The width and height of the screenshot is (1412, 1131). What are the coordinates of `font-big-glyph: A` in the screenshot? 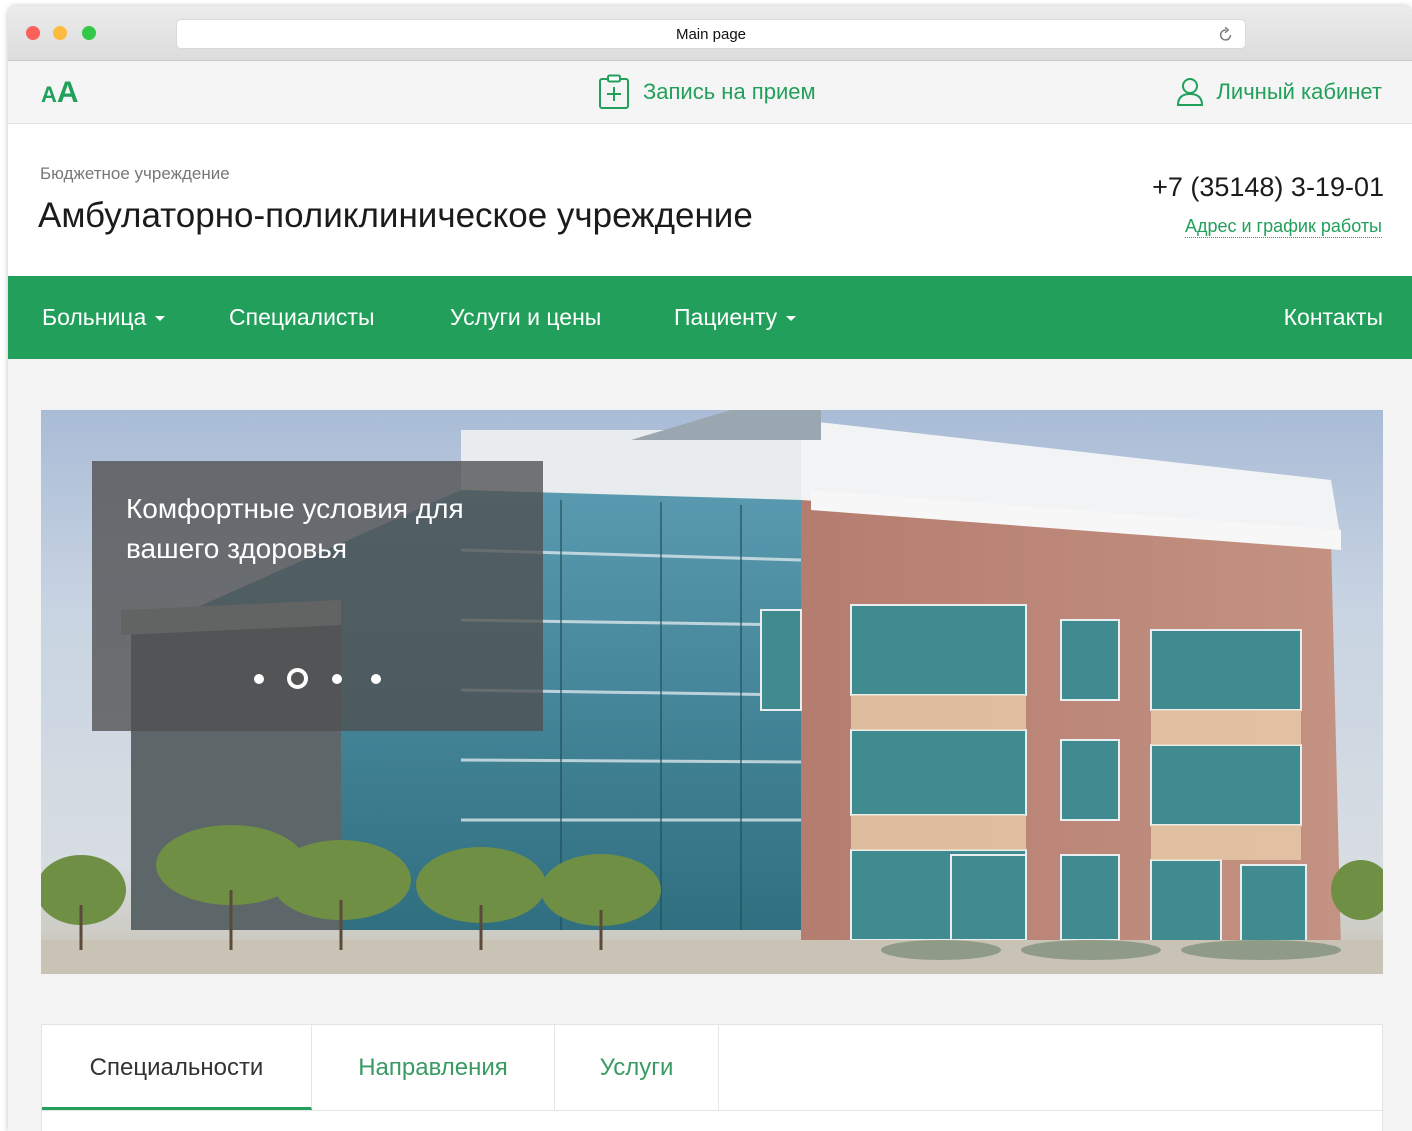 It's located at (67, 92).